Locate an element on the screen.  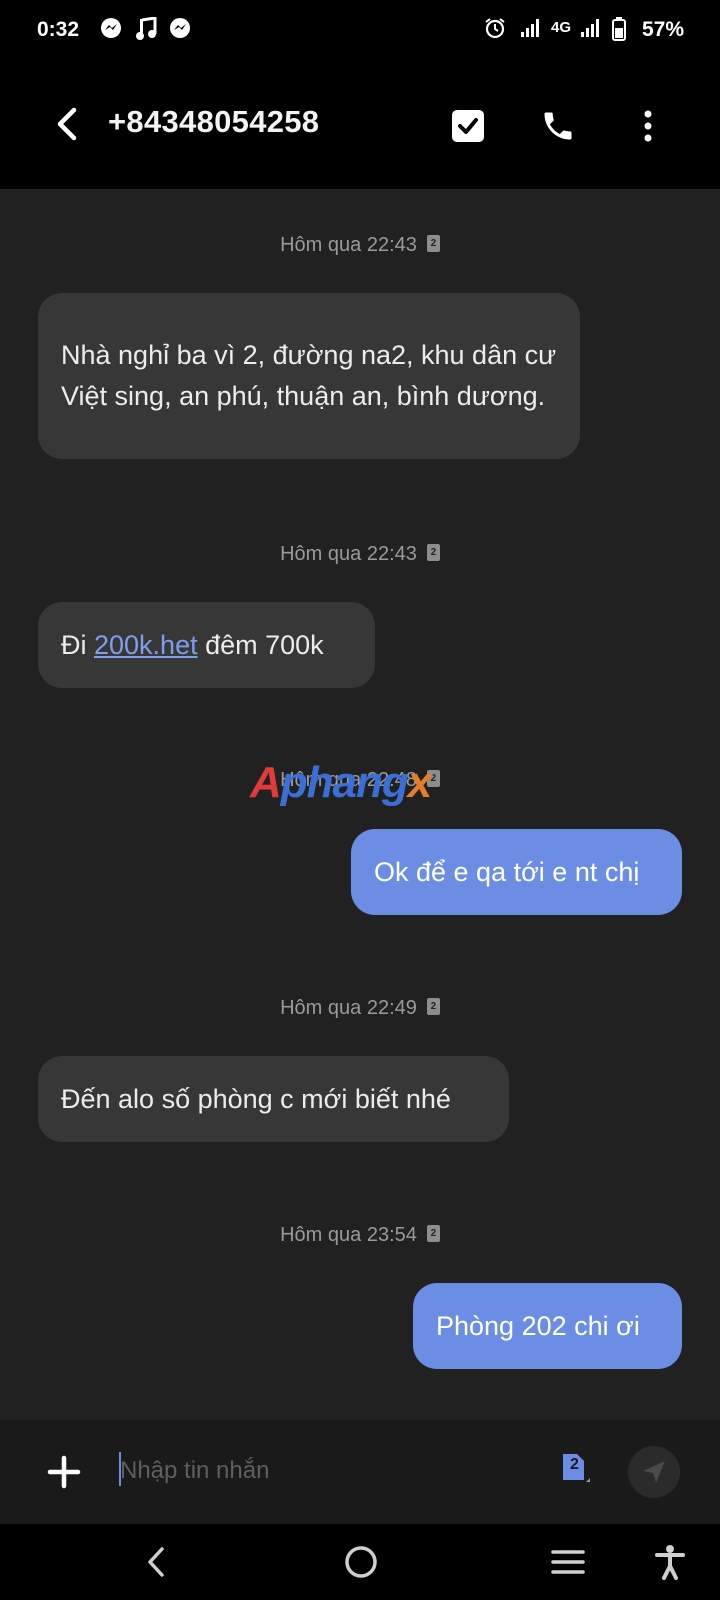
sim-select-button: 2 is located at coordinates (575, 1469).